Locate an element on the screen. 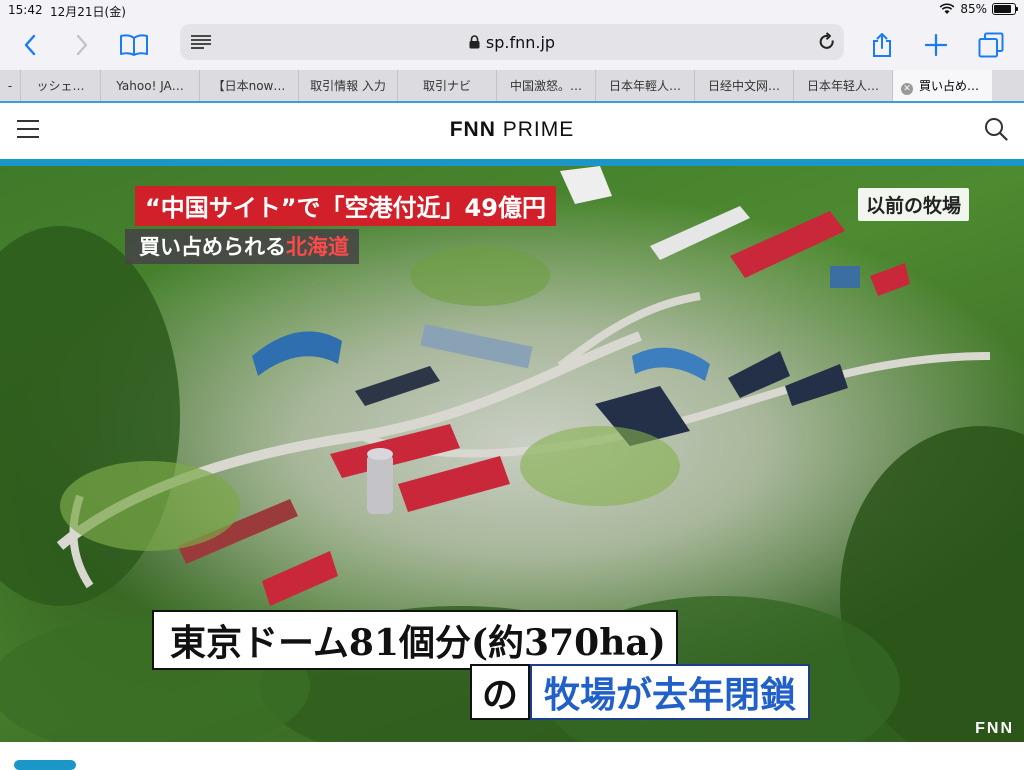 Image resolution: width=1024 pixels, height=770 pixels. caption-tag: 以前の牧場 is located at coordinates (914, 204).